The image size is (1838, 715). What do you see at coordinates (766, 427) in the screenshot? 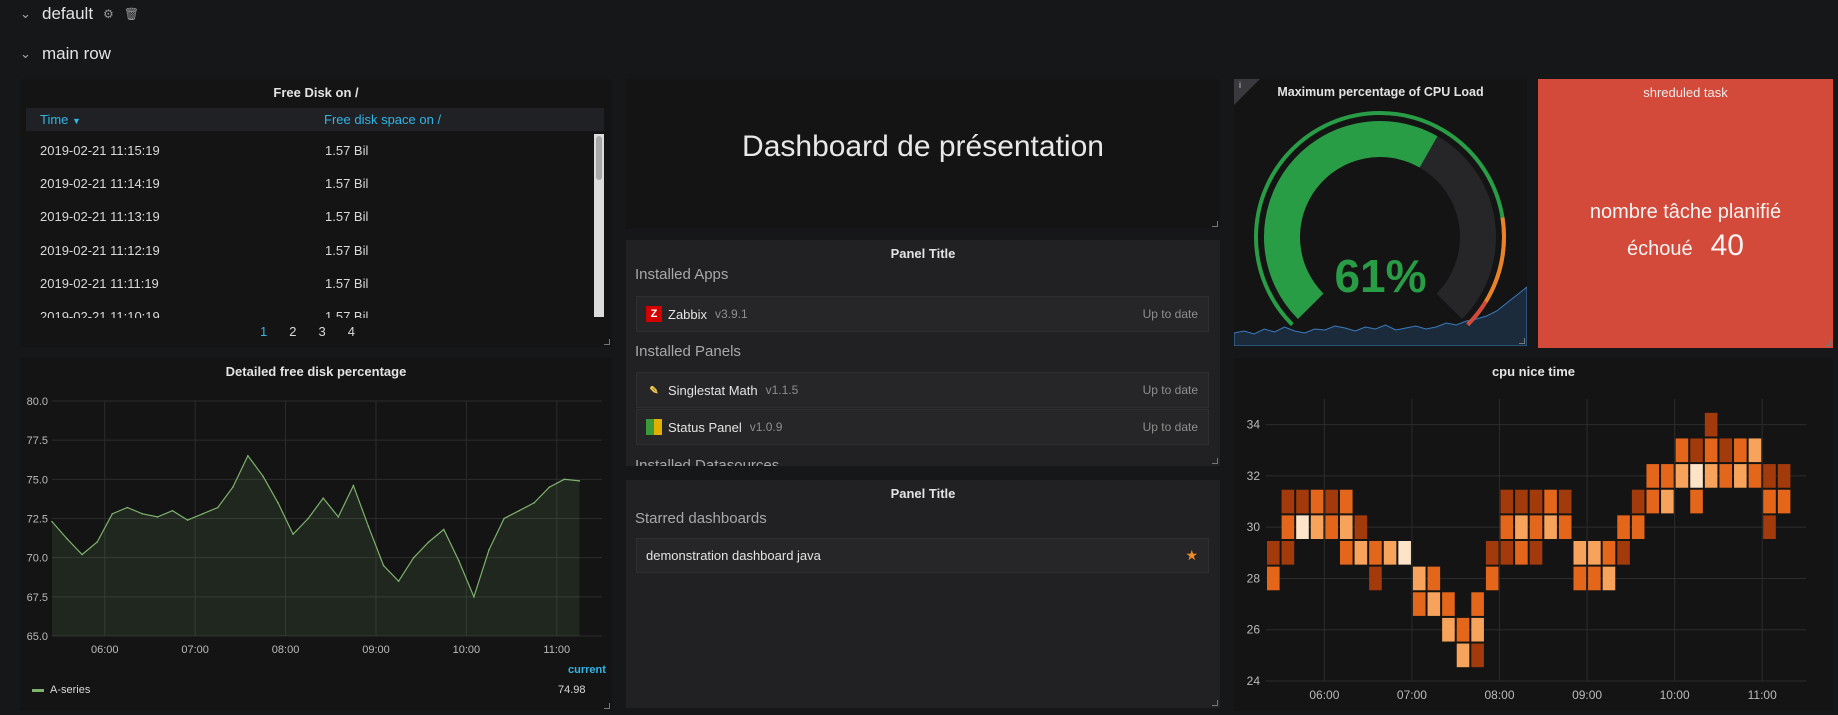
I see `plugin-version: v1.0.9` at bounding box center [766, 427].